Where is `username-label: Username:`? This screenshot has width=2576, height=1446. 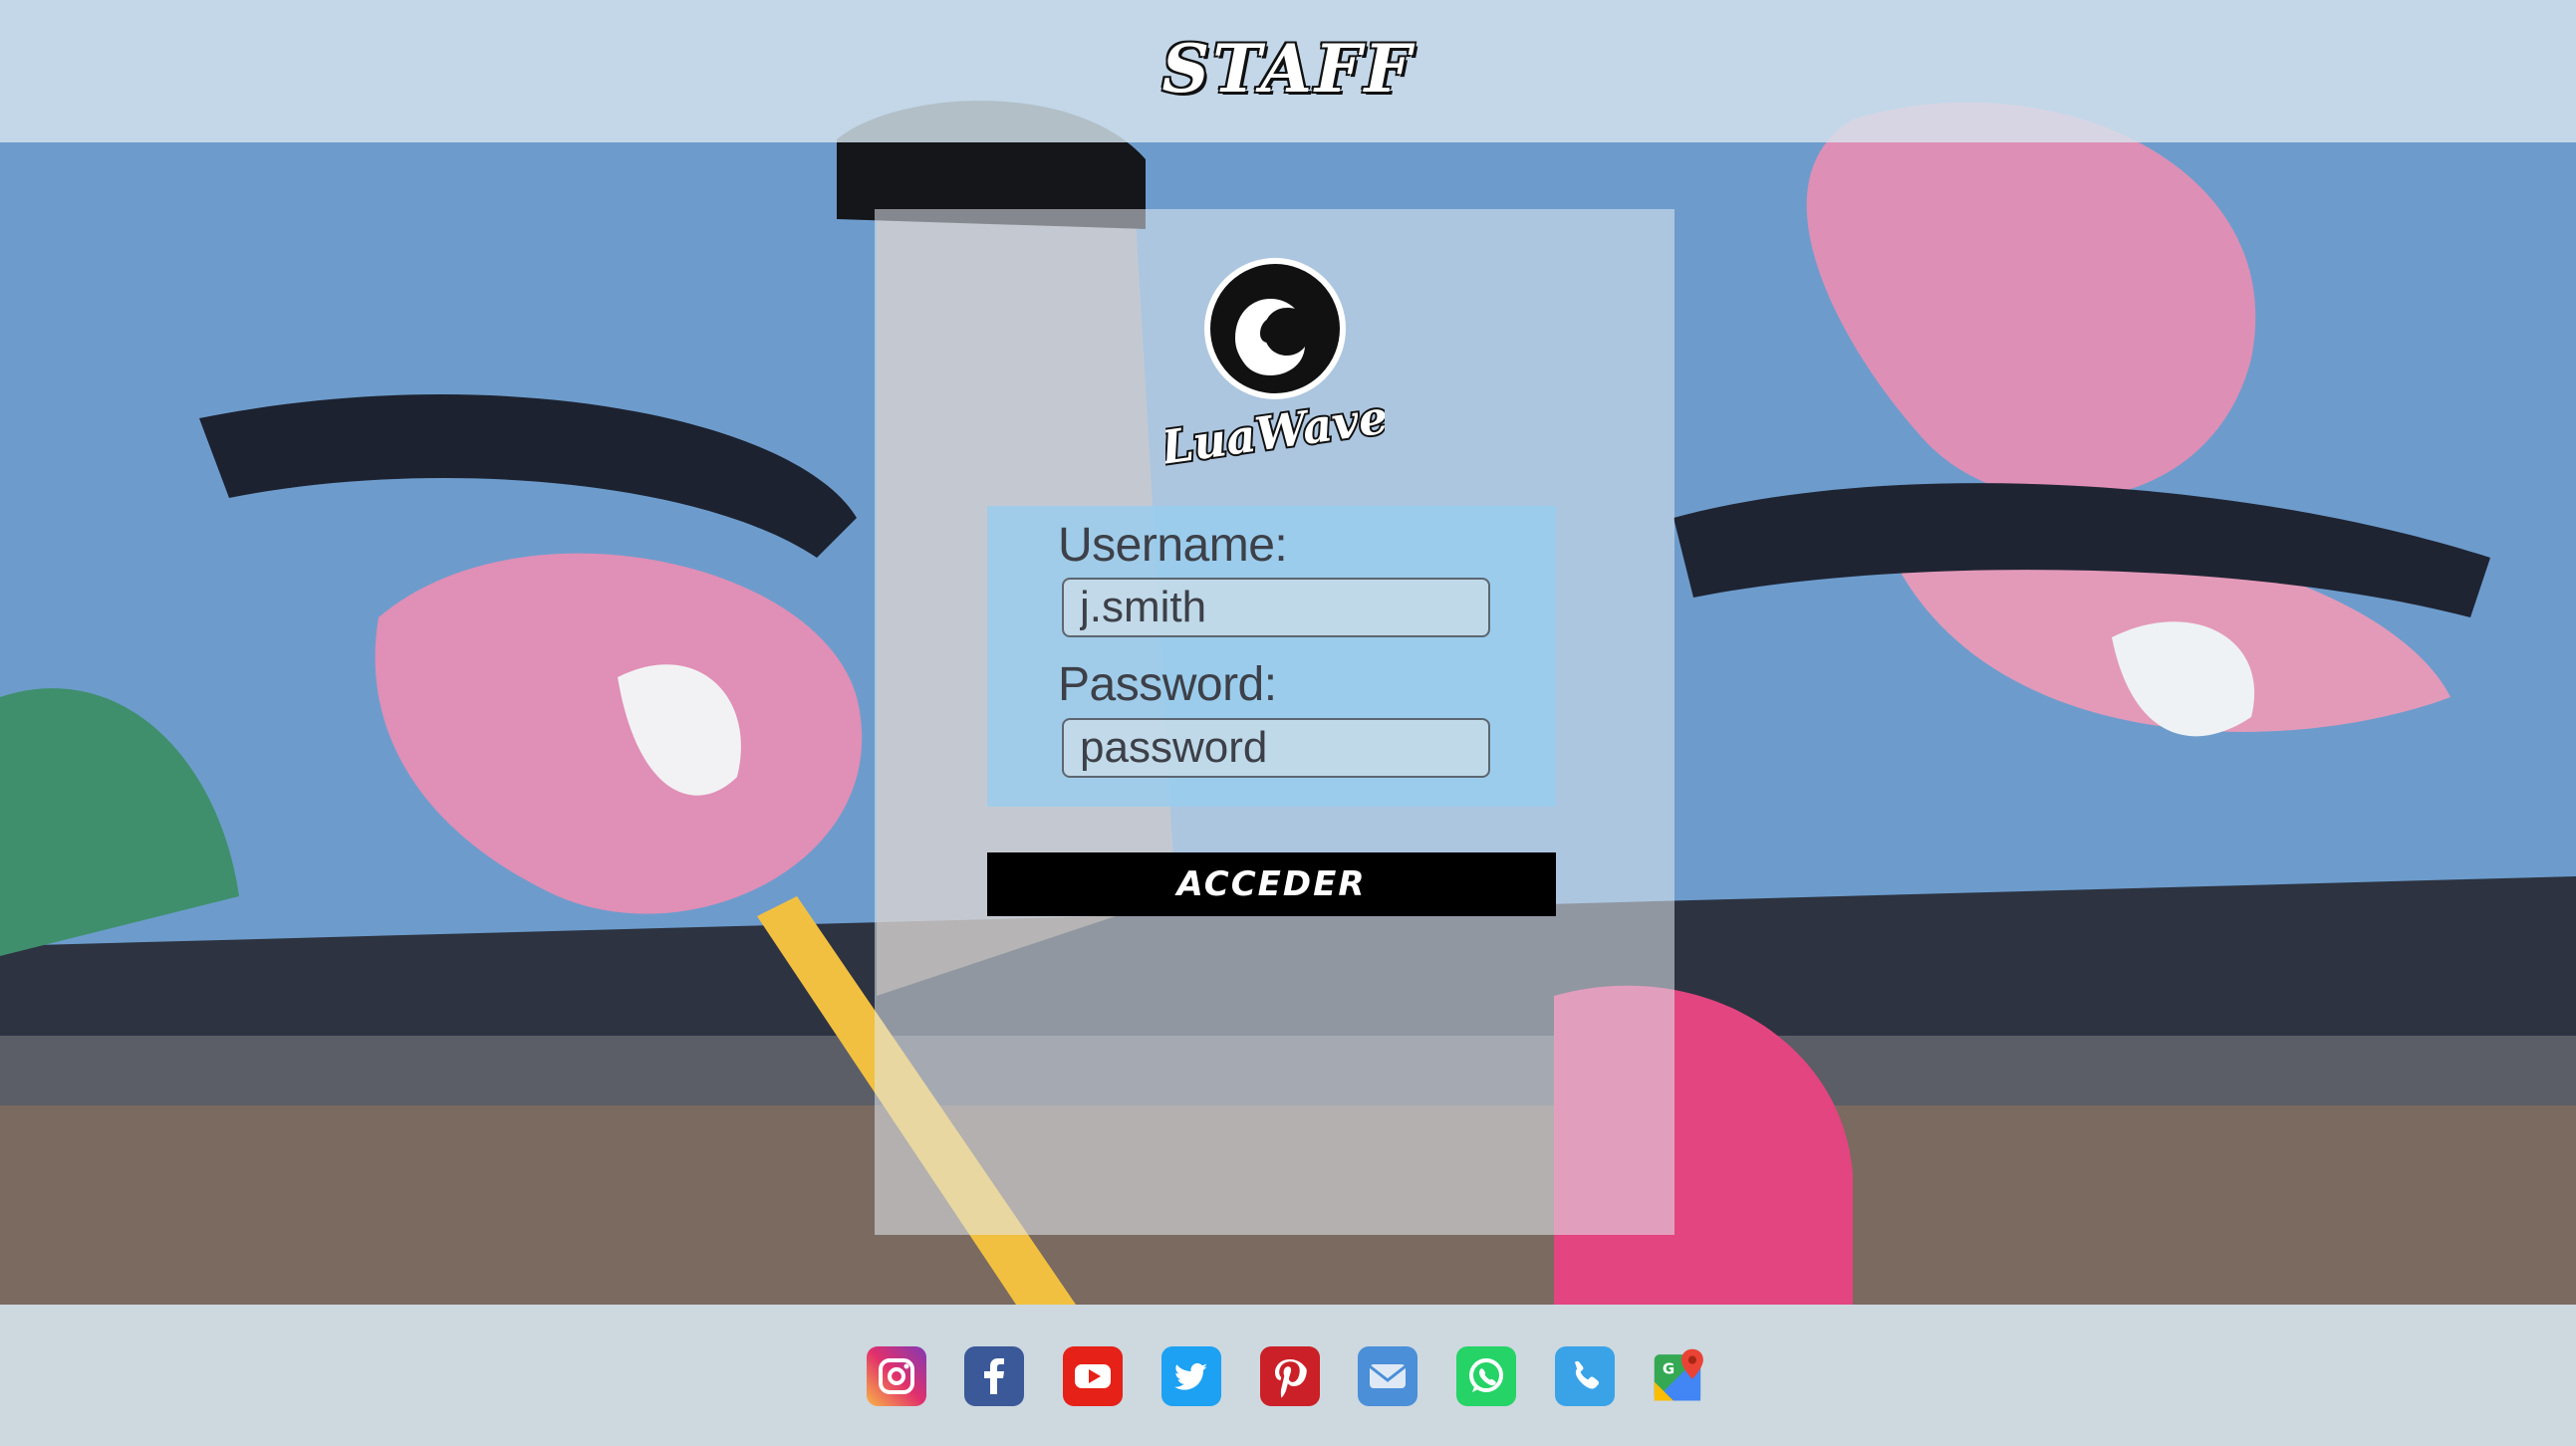 username-label: Username: is located at coordinates (1173, 545).